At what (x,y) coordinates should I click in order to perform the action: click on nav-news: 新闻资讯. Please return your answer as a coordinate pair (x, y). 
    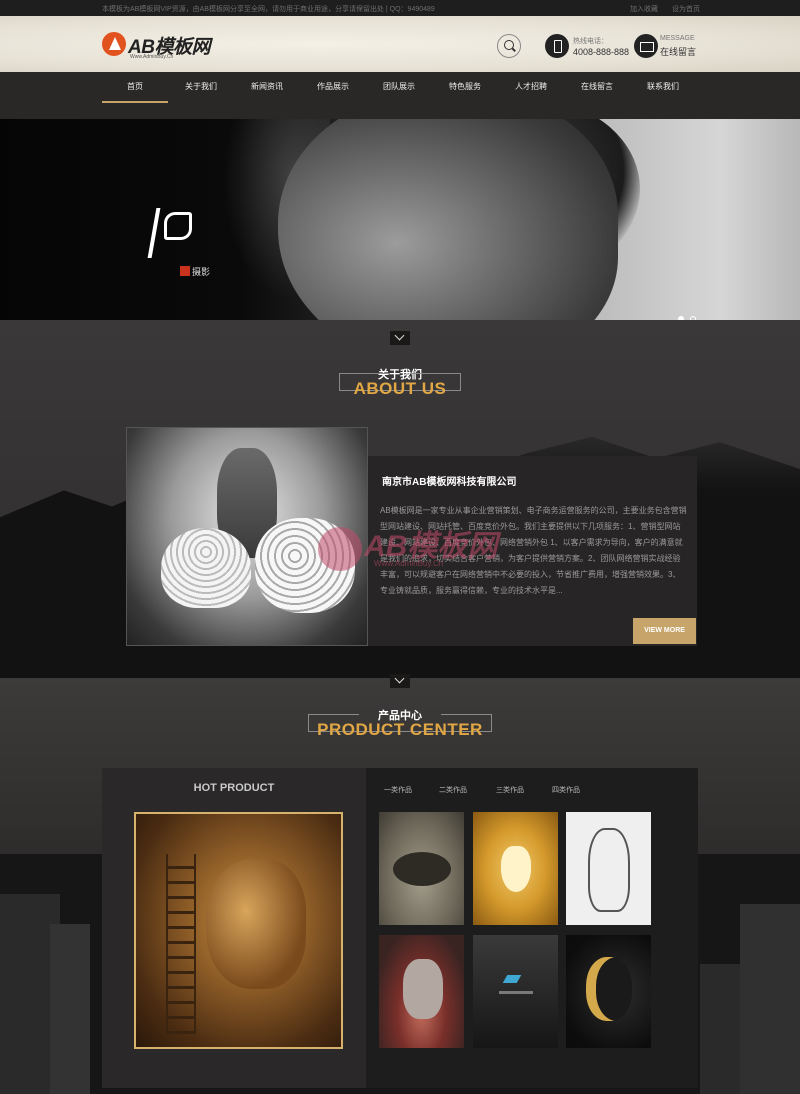
    Looking at the image, I should click on (267, 95).